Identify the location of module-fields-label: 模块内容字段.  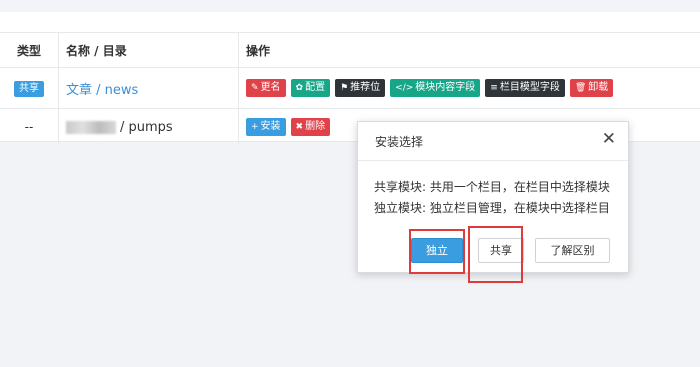
(445, 87).